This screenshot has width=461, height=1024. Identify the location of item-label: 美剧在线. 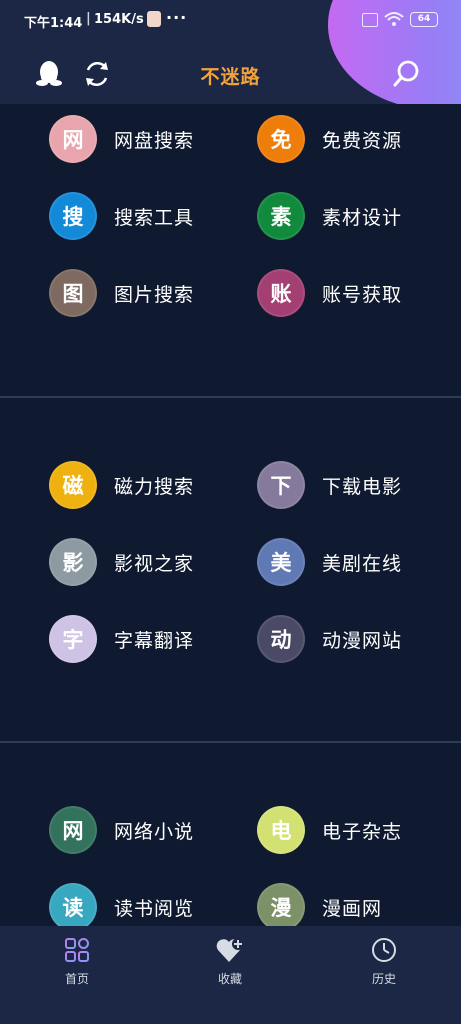
(362, 563).